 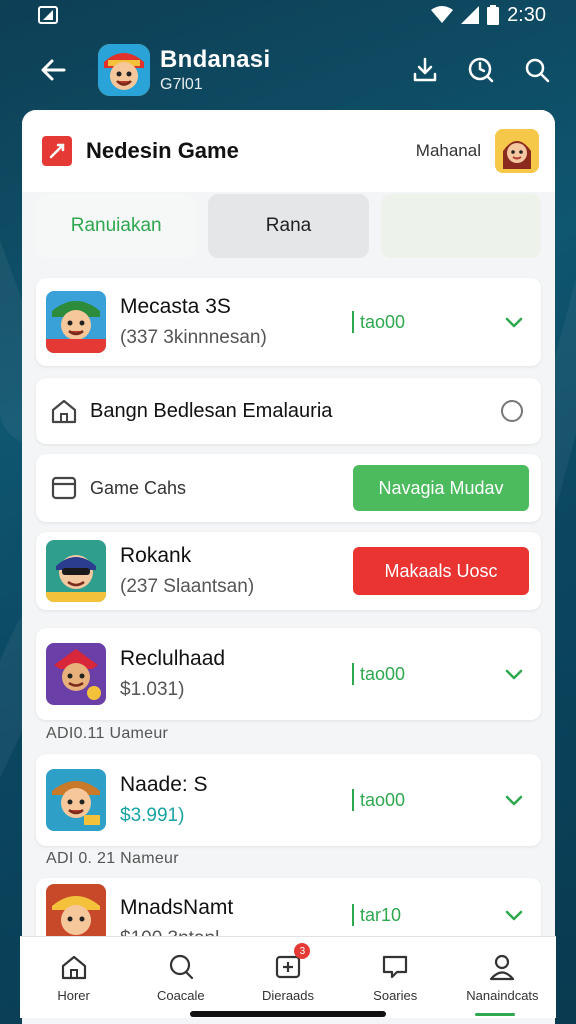 What do you see at coordinates (172, 674) in the screenshot?
I see `game-row-text: Reclulhaad $1.031)` at bounding box center [172, 674].